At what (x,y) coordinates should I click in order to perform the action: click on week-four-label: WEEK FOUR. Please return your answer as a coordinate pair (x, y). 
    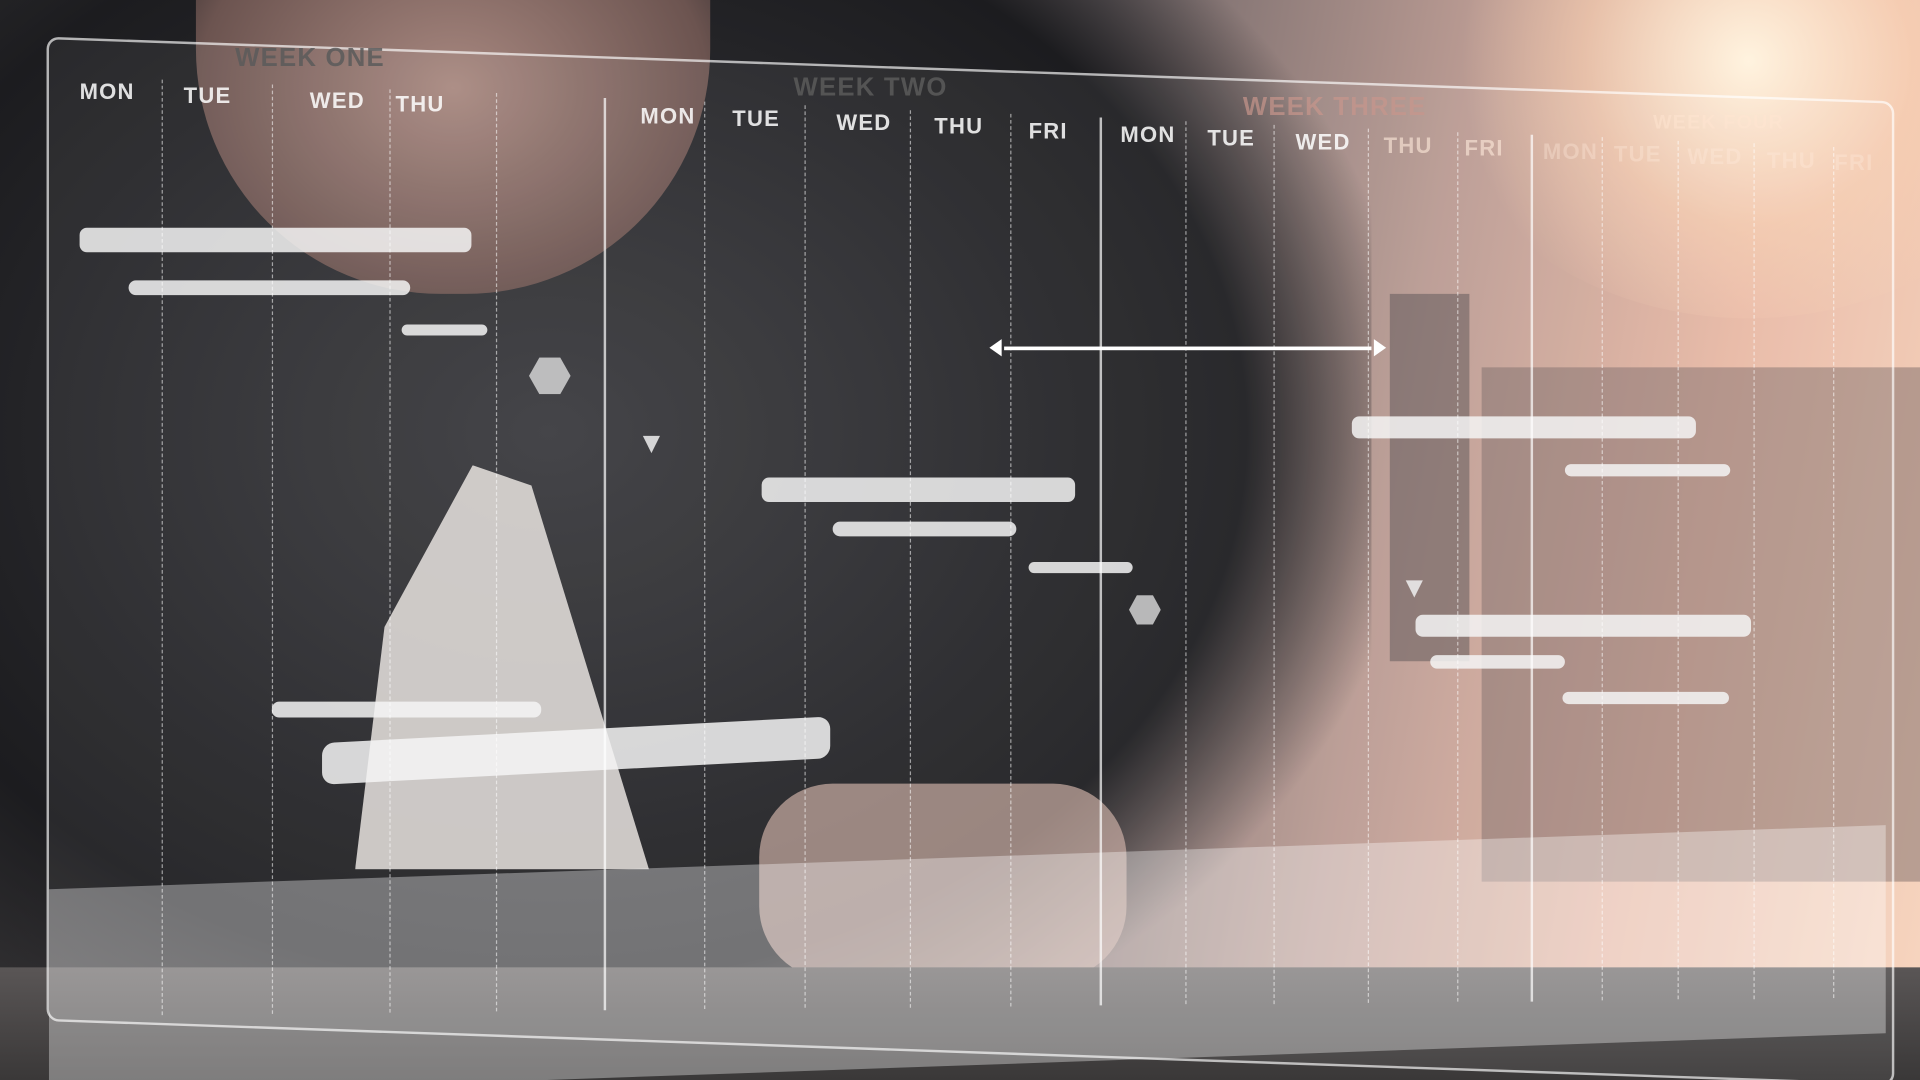
    Looking at the image, I should click on (1718, 123).